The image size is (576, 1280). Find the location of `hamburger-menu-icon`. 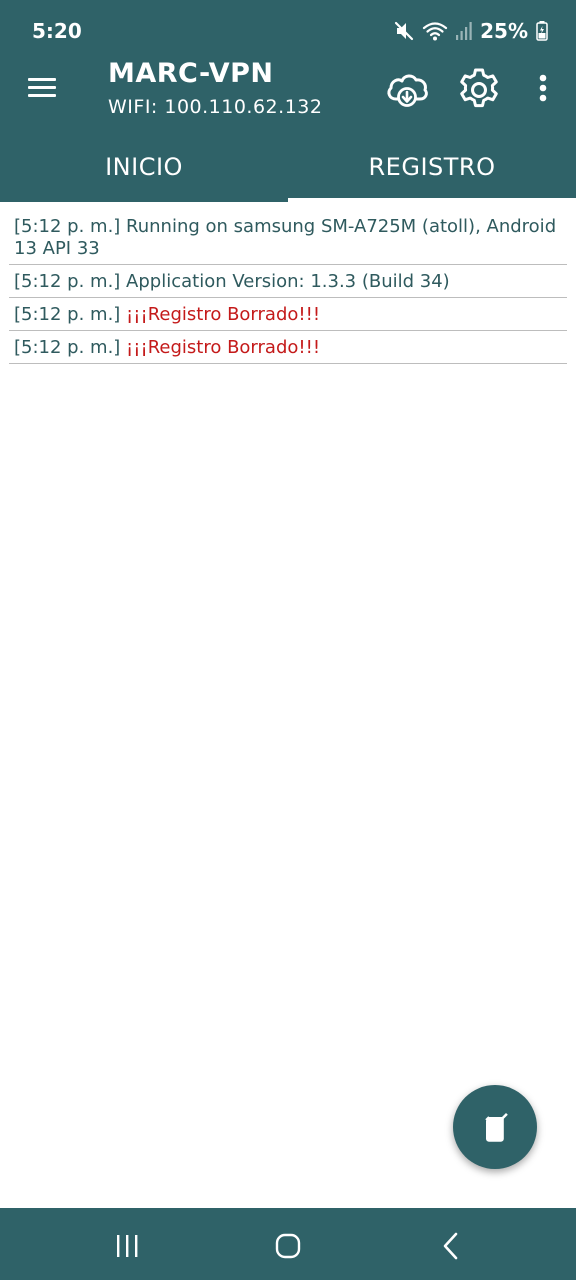

hamburger-menu-icon is located at coordinates (42, 90).